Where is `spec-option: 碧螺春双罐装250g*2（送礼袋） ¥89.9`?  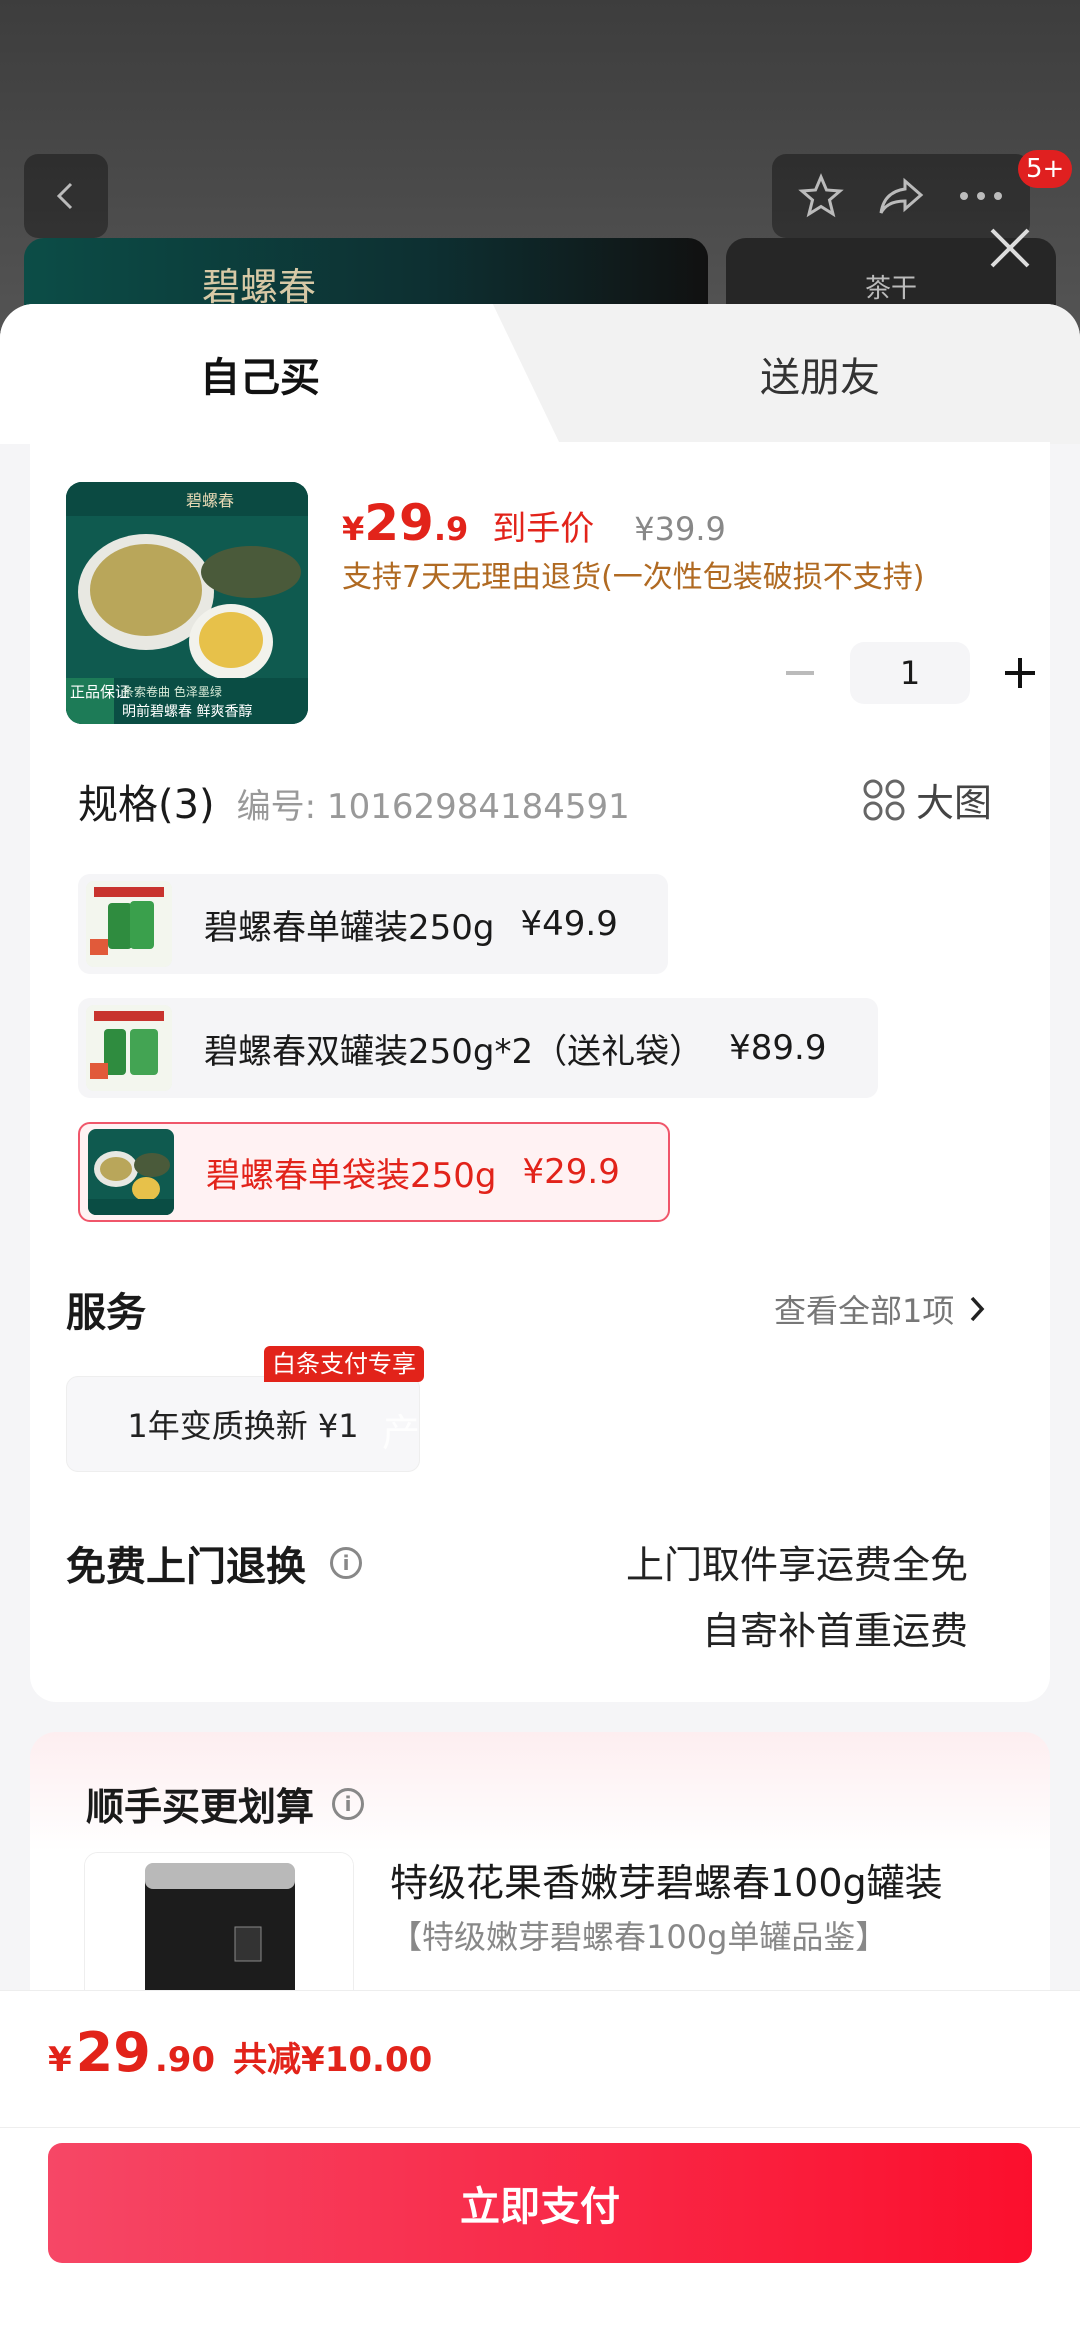
spec-option: 碧螺春双罐装250g*2（送礼袋） ¥89.9 is located at coordinates (478, 1048).